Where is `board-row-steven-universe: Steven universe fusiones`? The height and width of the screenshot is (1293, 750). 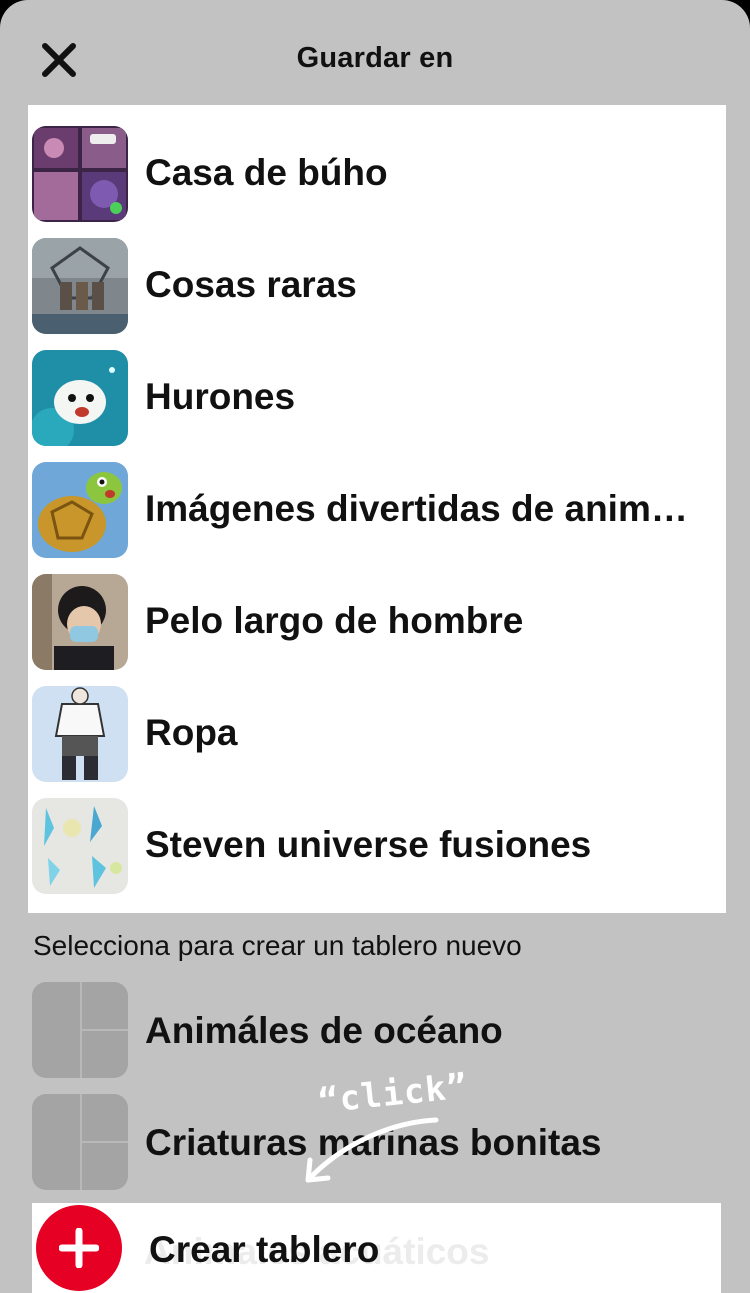 board-row-steven-universe: Steven universe fusiones is located at coordinates (377, 835).